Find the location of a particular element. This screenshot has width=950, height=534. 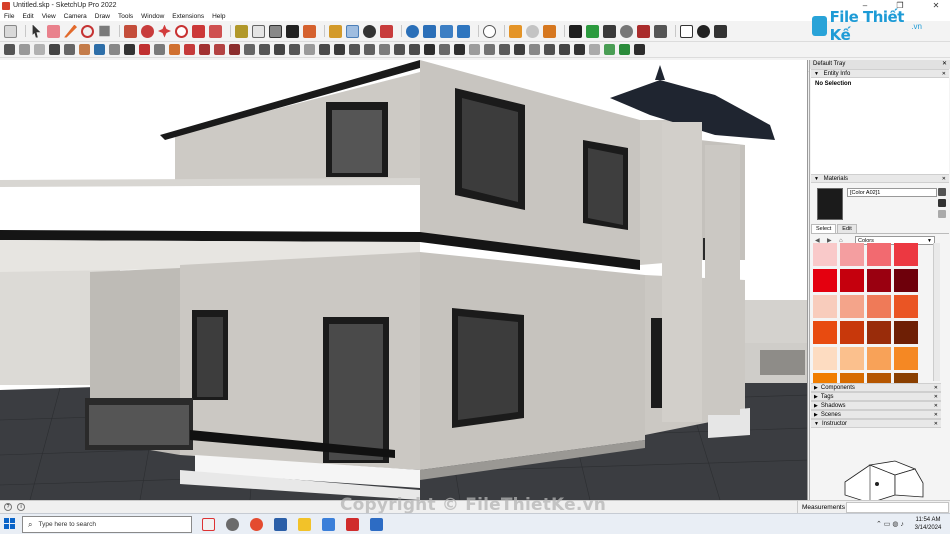

menu-view: View is located at coordinates (49, 16).